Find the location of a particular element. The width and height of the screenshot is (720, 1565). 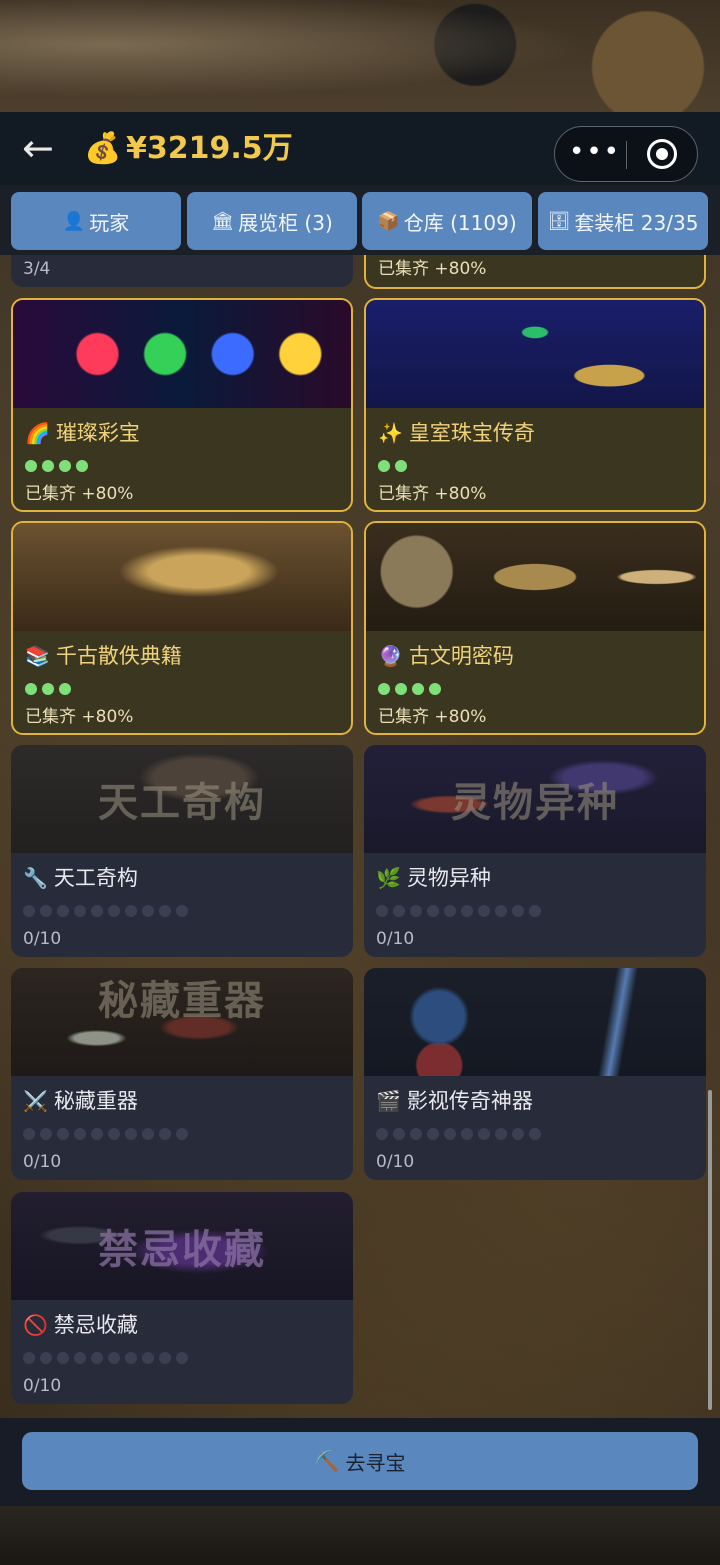

wrench-icon: 🔧 is located at coordinates (35, 878).